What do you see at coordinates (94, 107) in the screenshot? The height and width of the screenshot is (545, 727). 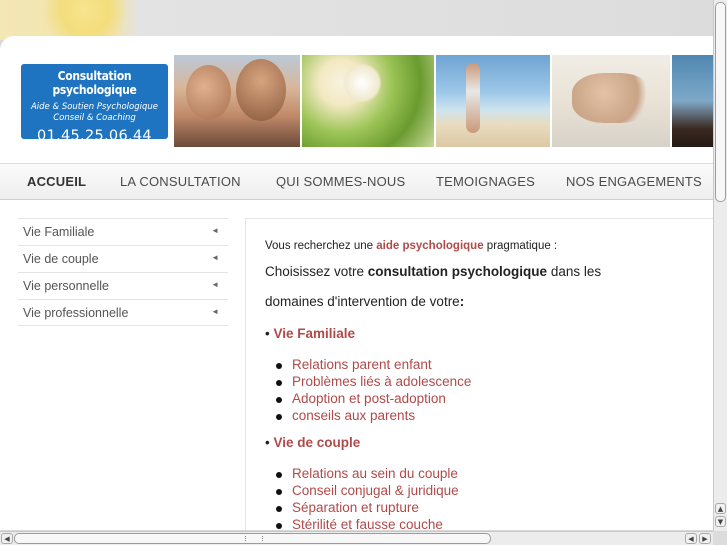 I see `logo-tagline-1: Aide & Soutien Psychologique` at bounding box center [94, 107].